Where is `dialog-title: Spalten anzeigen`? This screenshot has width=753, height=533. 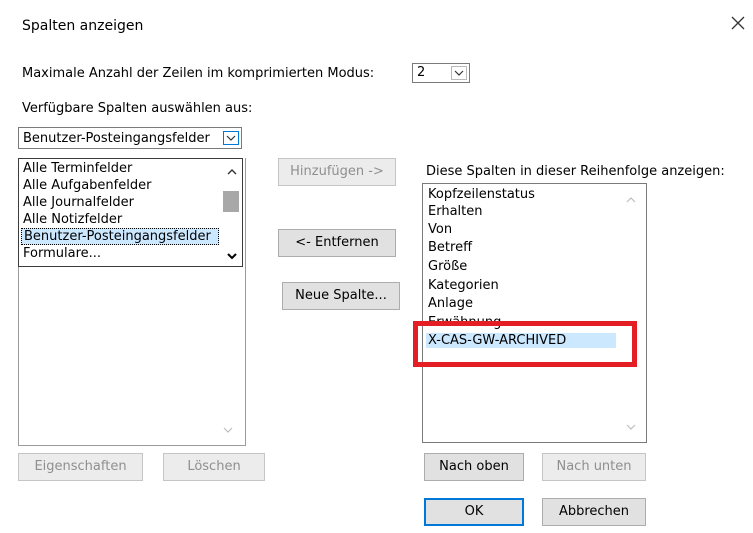
dialog-title: Spalten anzeigen is located at coordinates (83, 26).